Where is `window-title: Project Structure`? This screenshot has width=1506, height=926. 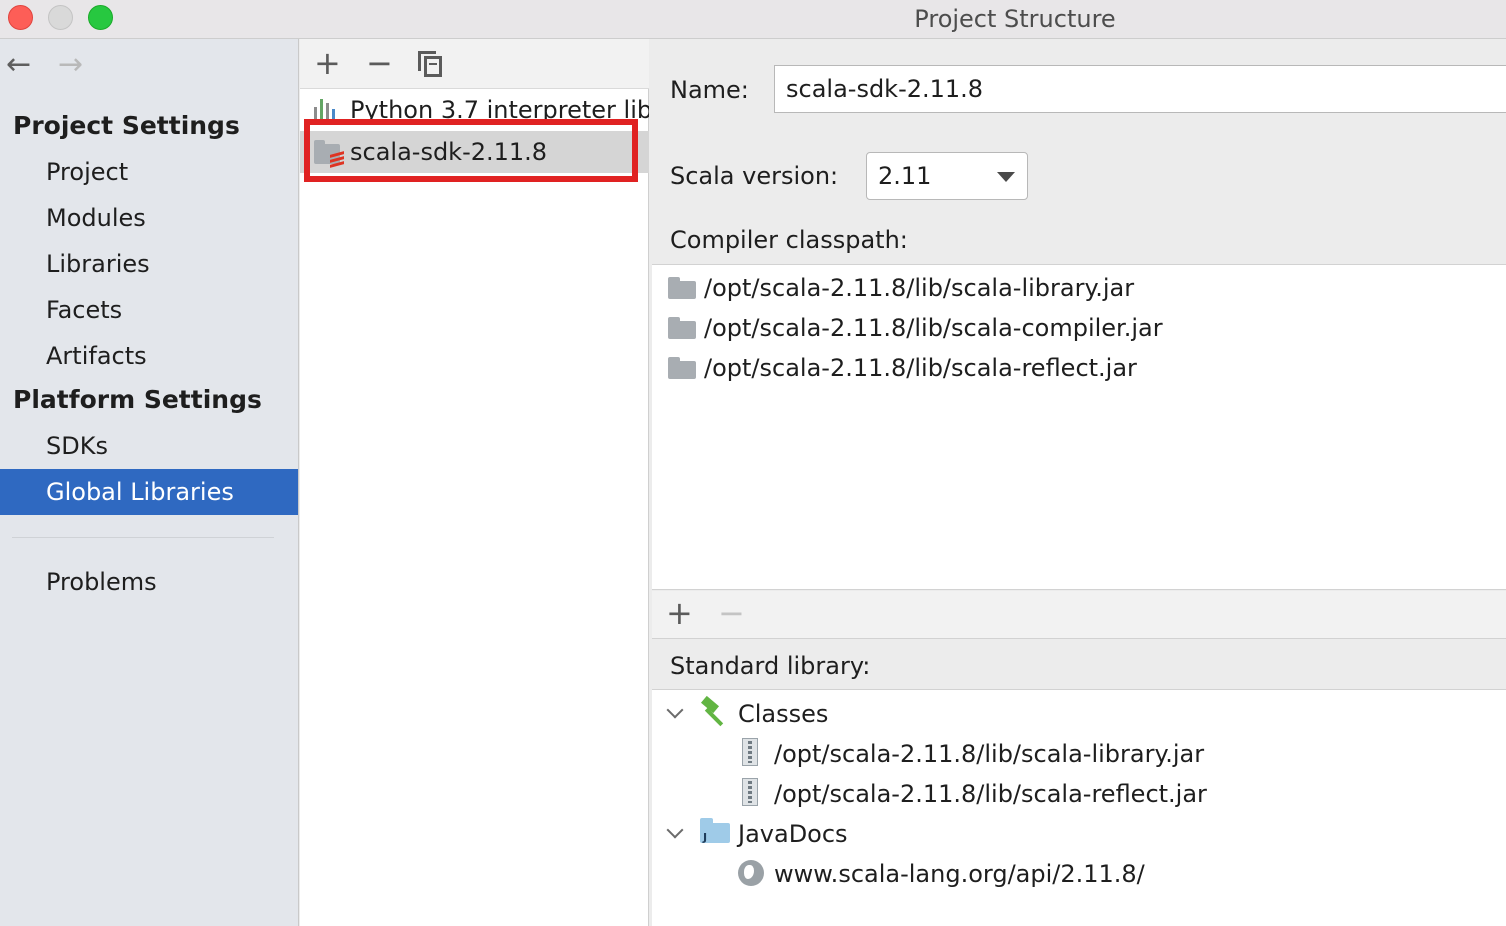
window-title: Project Structure is located at coordinates (1015, 19).